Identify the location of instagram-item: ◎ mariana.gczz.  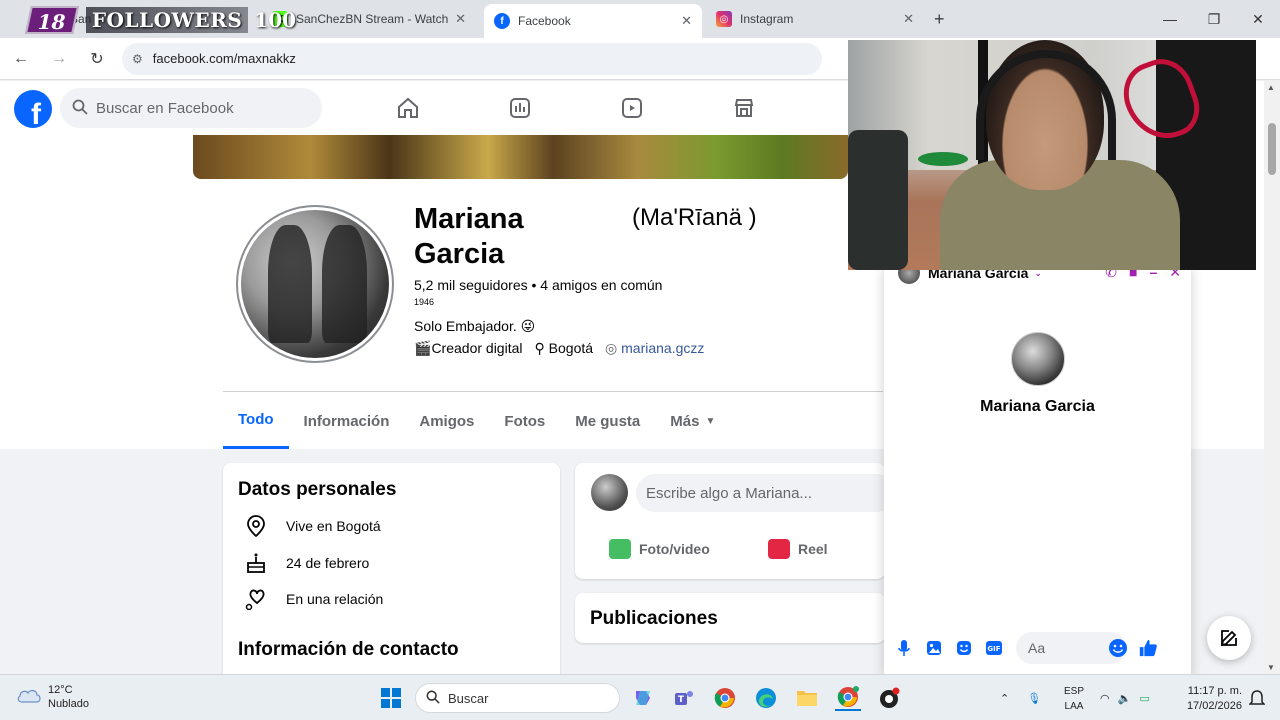
(654, 348).